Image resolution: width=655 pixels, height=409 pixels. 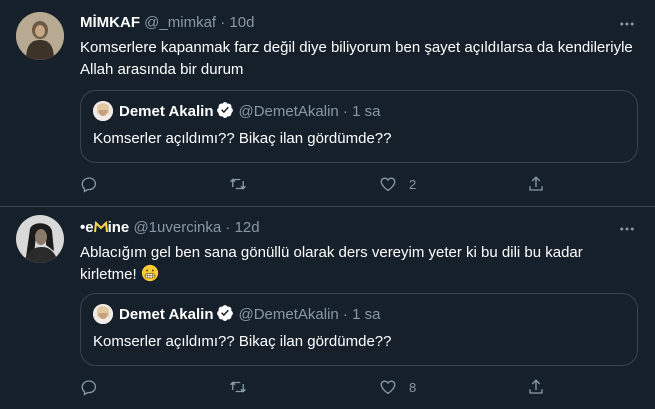 I want to click on crown-m-icon, so click(x=100, y=226).